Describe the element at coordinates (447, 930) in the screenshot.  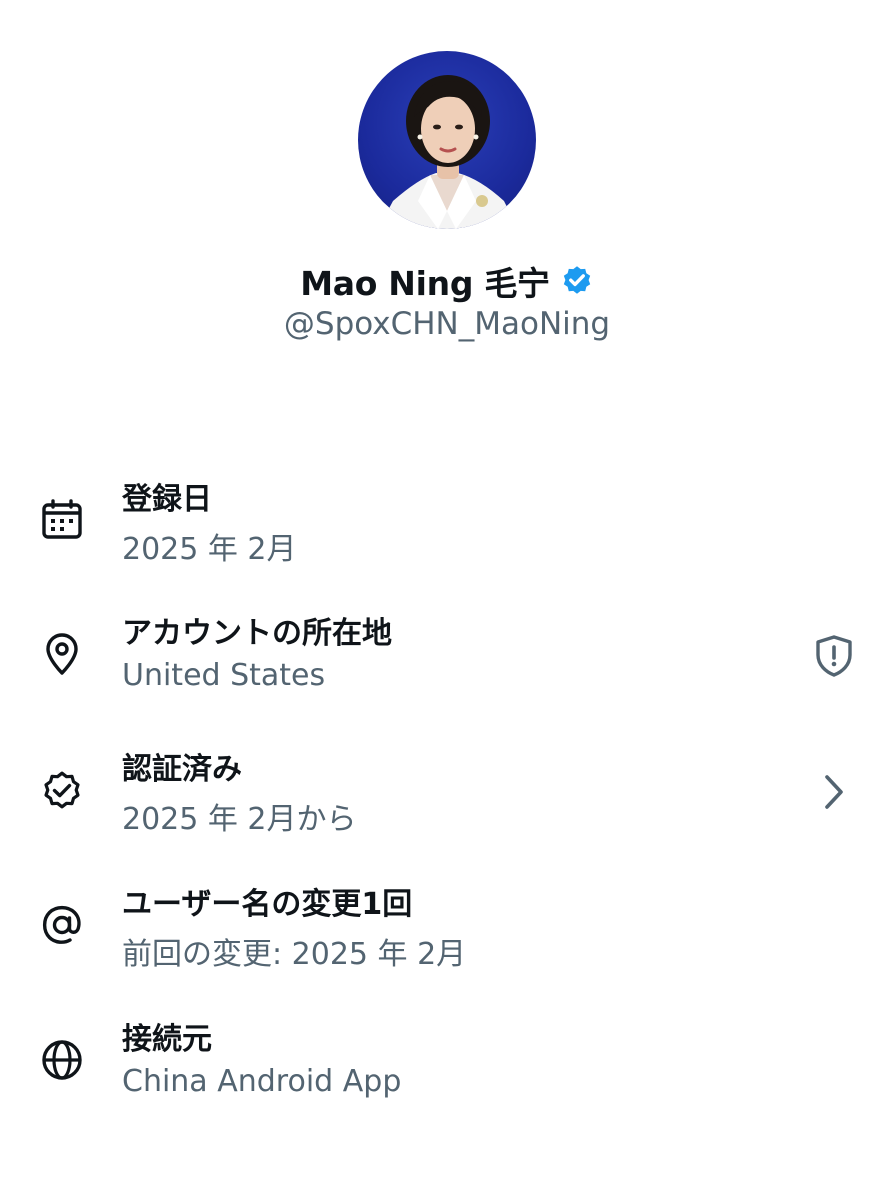
I see `info-row-username-changes: ユーザー名の変更1回 前回の変更: 2025 年 2月` at that location.